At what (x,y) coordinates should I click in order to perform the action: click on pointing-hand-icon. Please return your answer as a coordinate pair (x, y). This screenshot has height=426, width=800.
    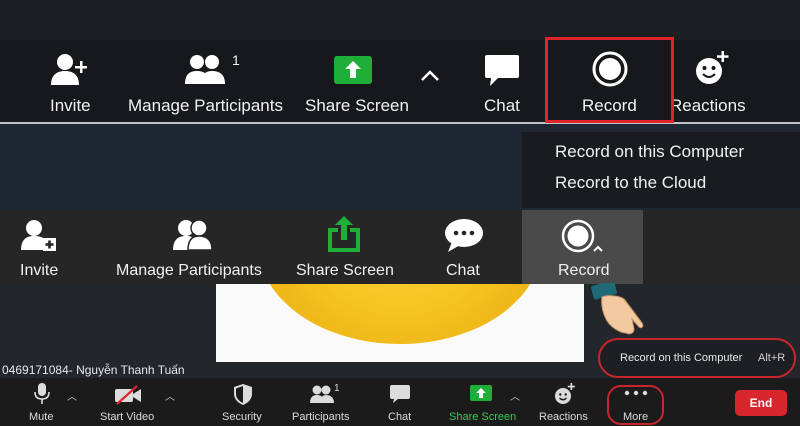
    Looking at the image, I should click on (617, 309).